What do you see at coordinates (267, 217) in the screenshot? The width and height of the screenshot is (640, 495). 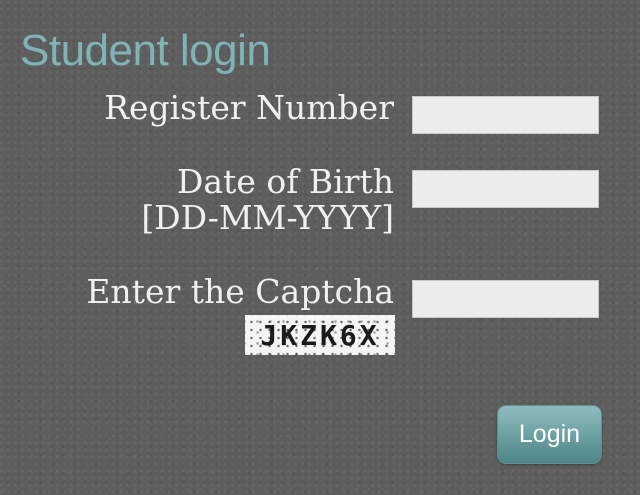 I see `date-of-birth-format-label: [DD-MM-YYYY]` at bounding box center [267, 217].